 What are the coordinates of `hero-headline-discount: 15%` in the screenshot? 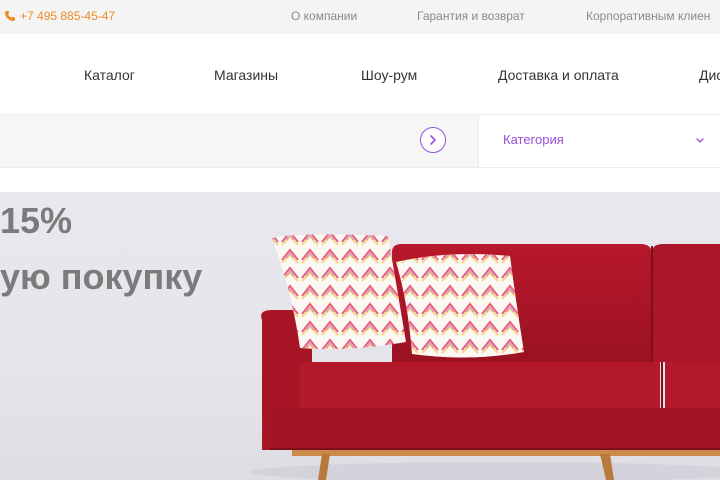 It's located at (36, 220).